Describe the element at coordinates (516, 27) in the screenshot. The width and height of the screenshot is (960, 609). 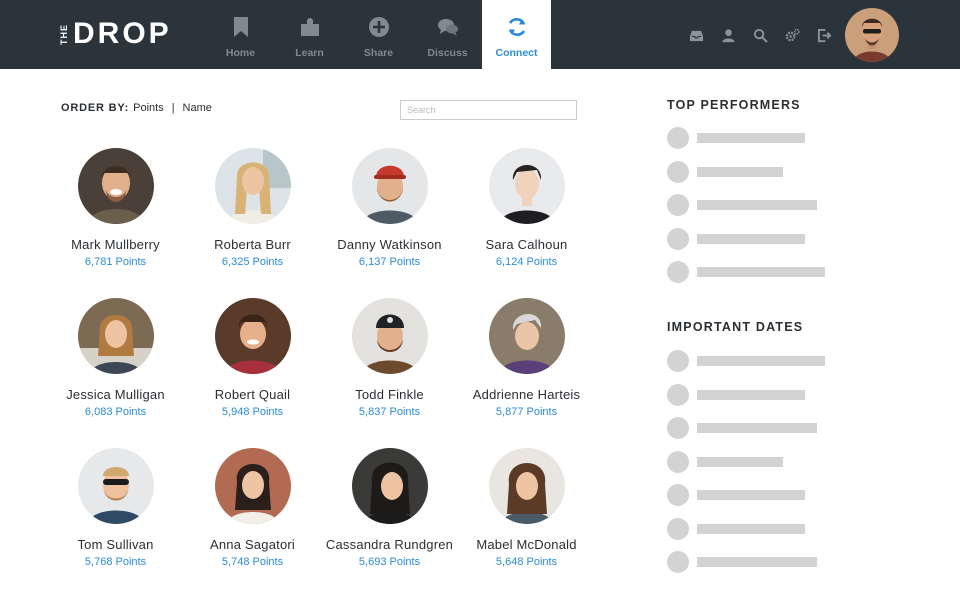
I see `sync-icon` at that location.